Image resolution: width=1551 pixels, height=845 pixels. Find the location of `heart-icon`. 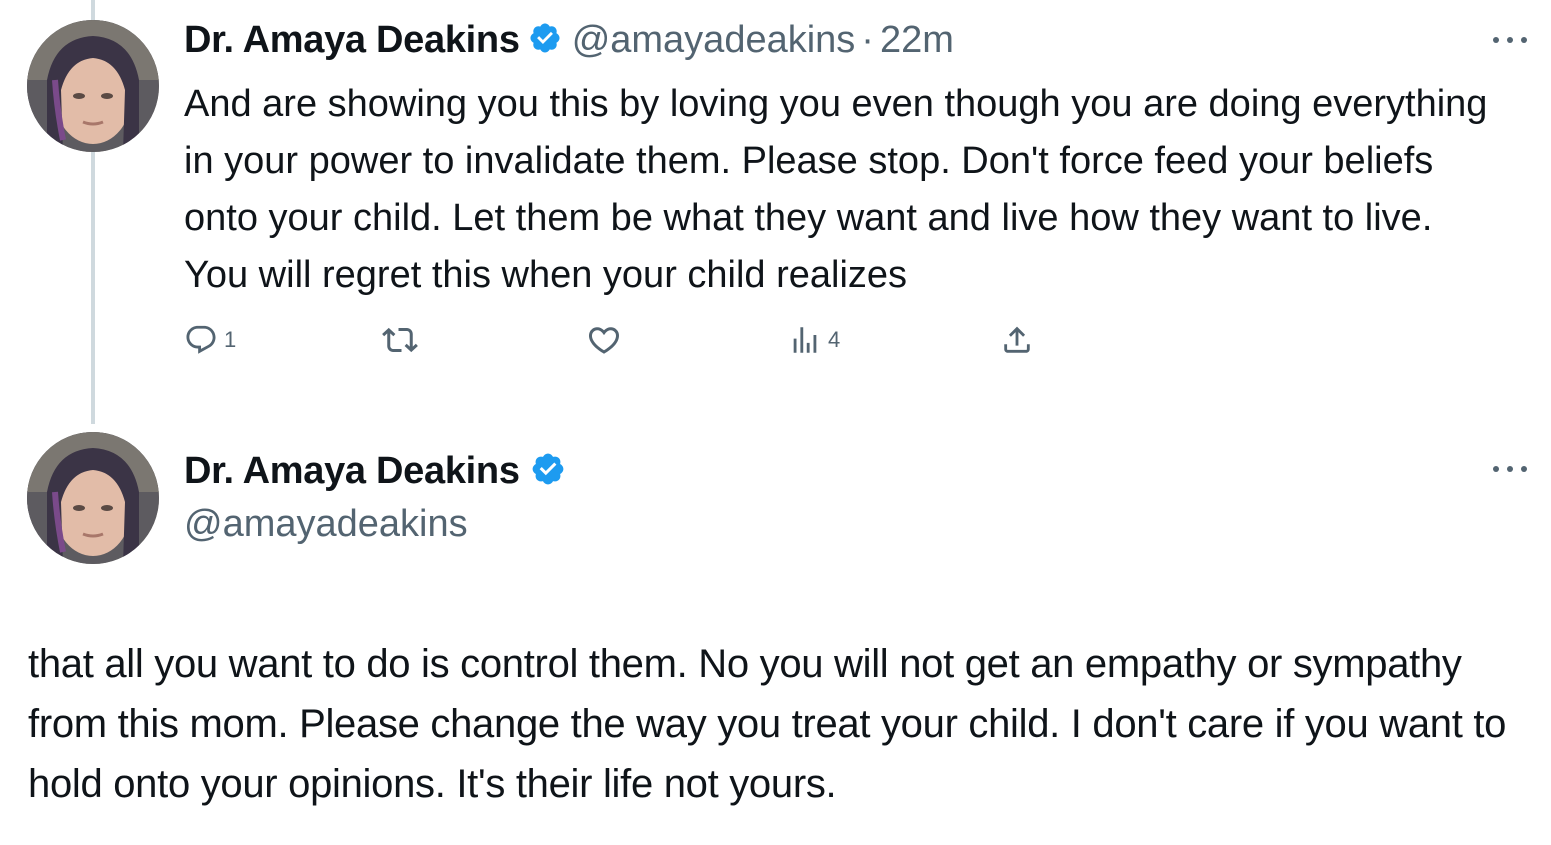

heart-icon is located at coordinates (604, 340).